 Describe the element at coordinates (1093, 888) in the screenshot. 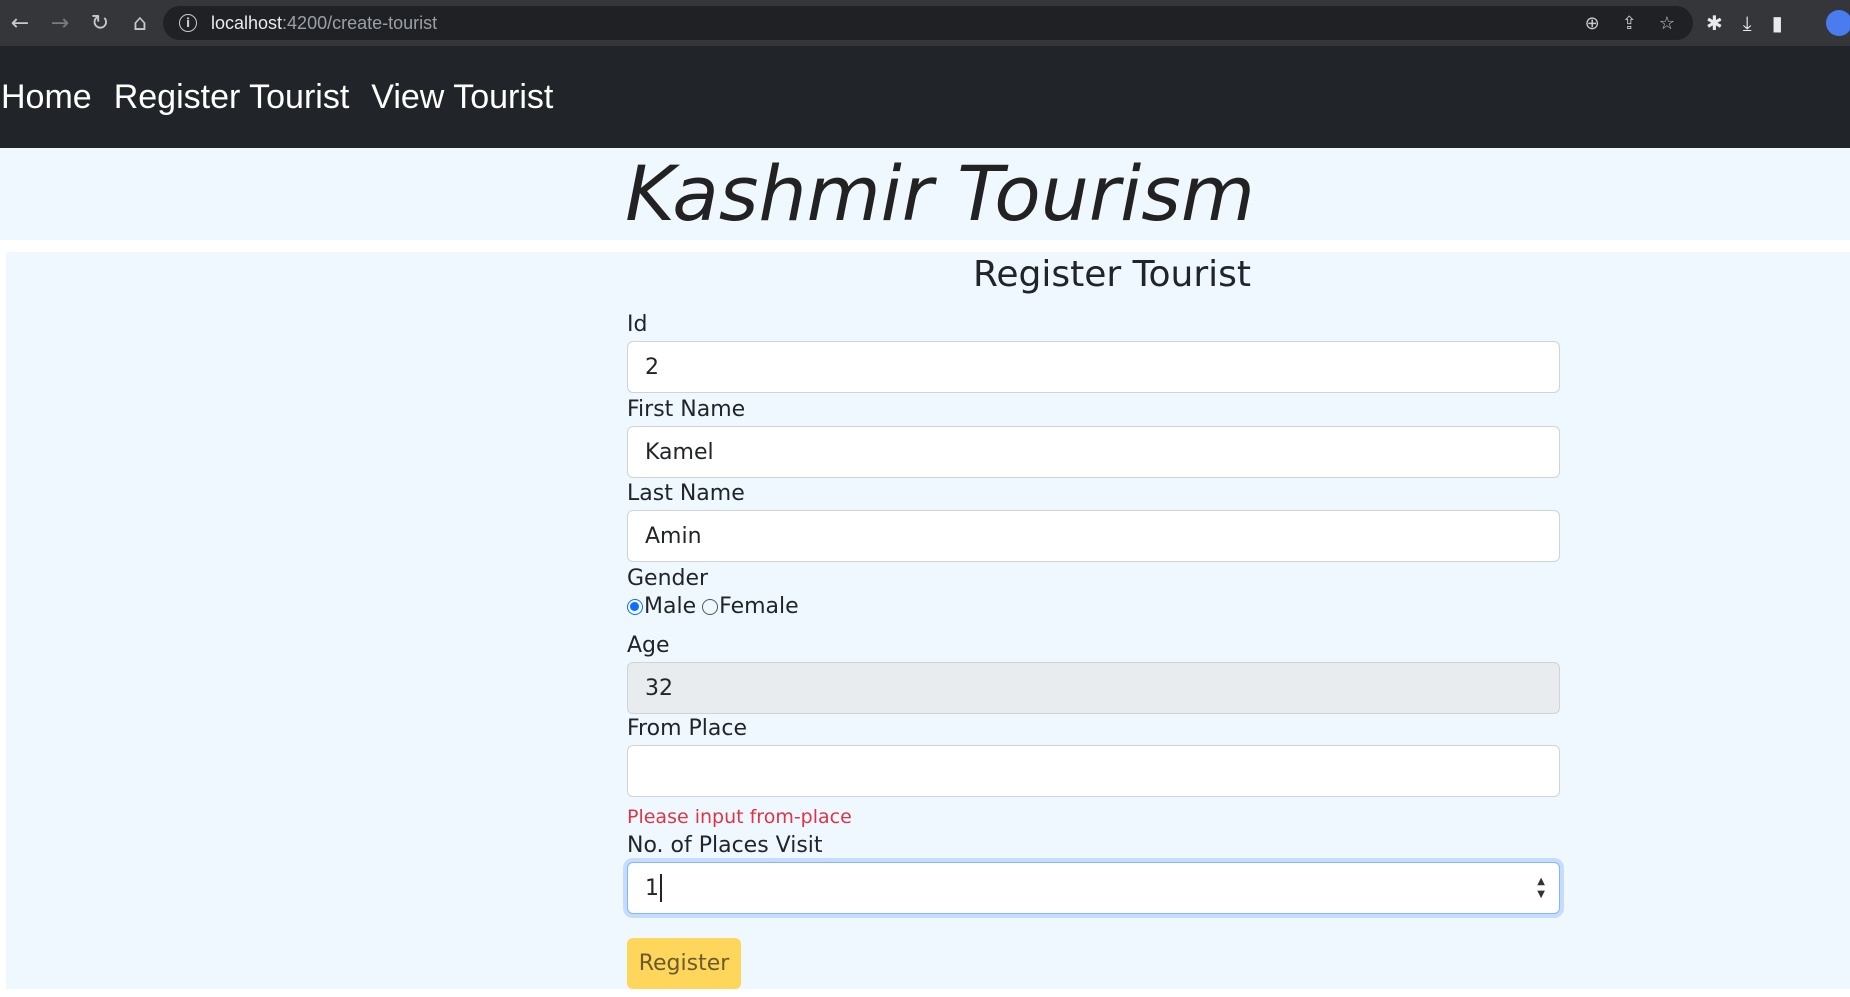

I see `places-visit-input: 1 ▲ ▼` at that location.